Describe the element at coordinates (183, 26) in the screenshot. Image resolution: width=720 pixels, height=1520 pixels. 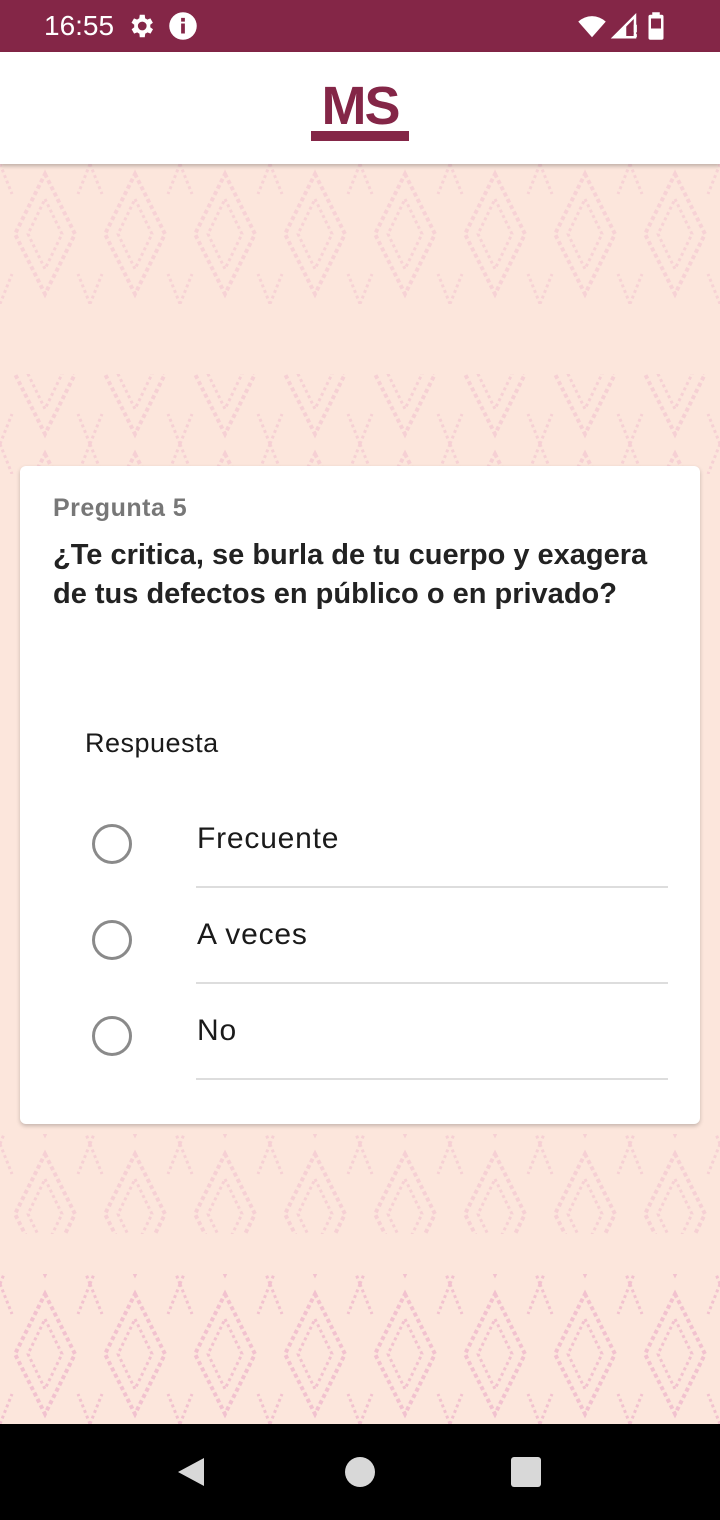
I see `info-icon` at that location.